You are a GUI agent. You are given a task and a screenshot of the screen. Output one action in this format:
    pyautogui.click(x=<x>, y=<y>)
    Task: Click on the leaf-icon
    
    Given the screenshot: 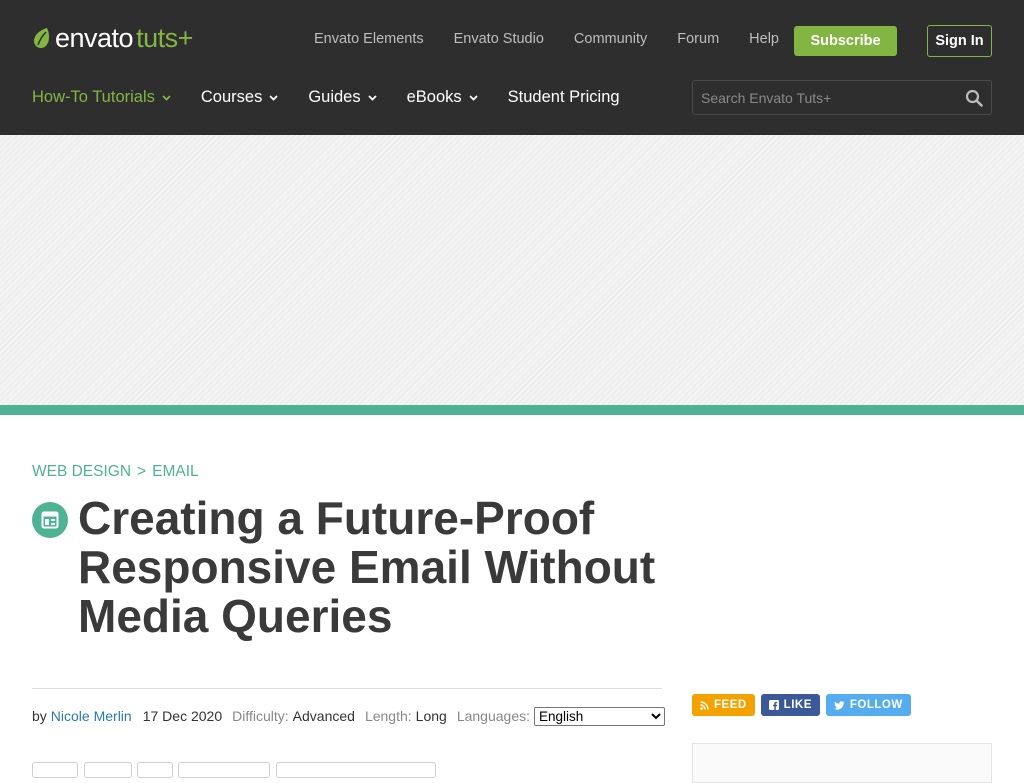 What is the action you would take?
    pyautogui.click(x=41, y=38)
    